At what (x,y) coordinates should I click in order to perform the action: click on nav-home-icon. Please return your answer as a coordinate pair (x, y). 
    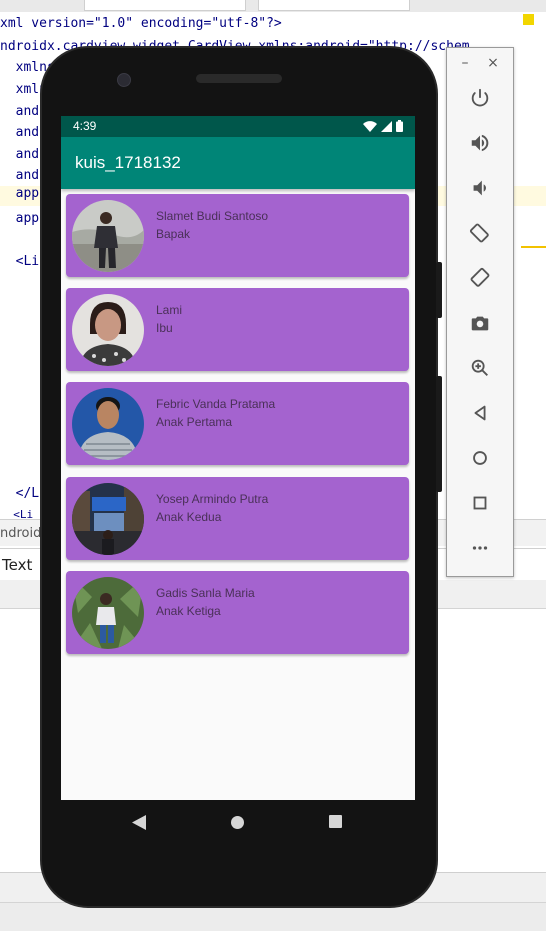
    Looking at the image, I should click on (237, 822).